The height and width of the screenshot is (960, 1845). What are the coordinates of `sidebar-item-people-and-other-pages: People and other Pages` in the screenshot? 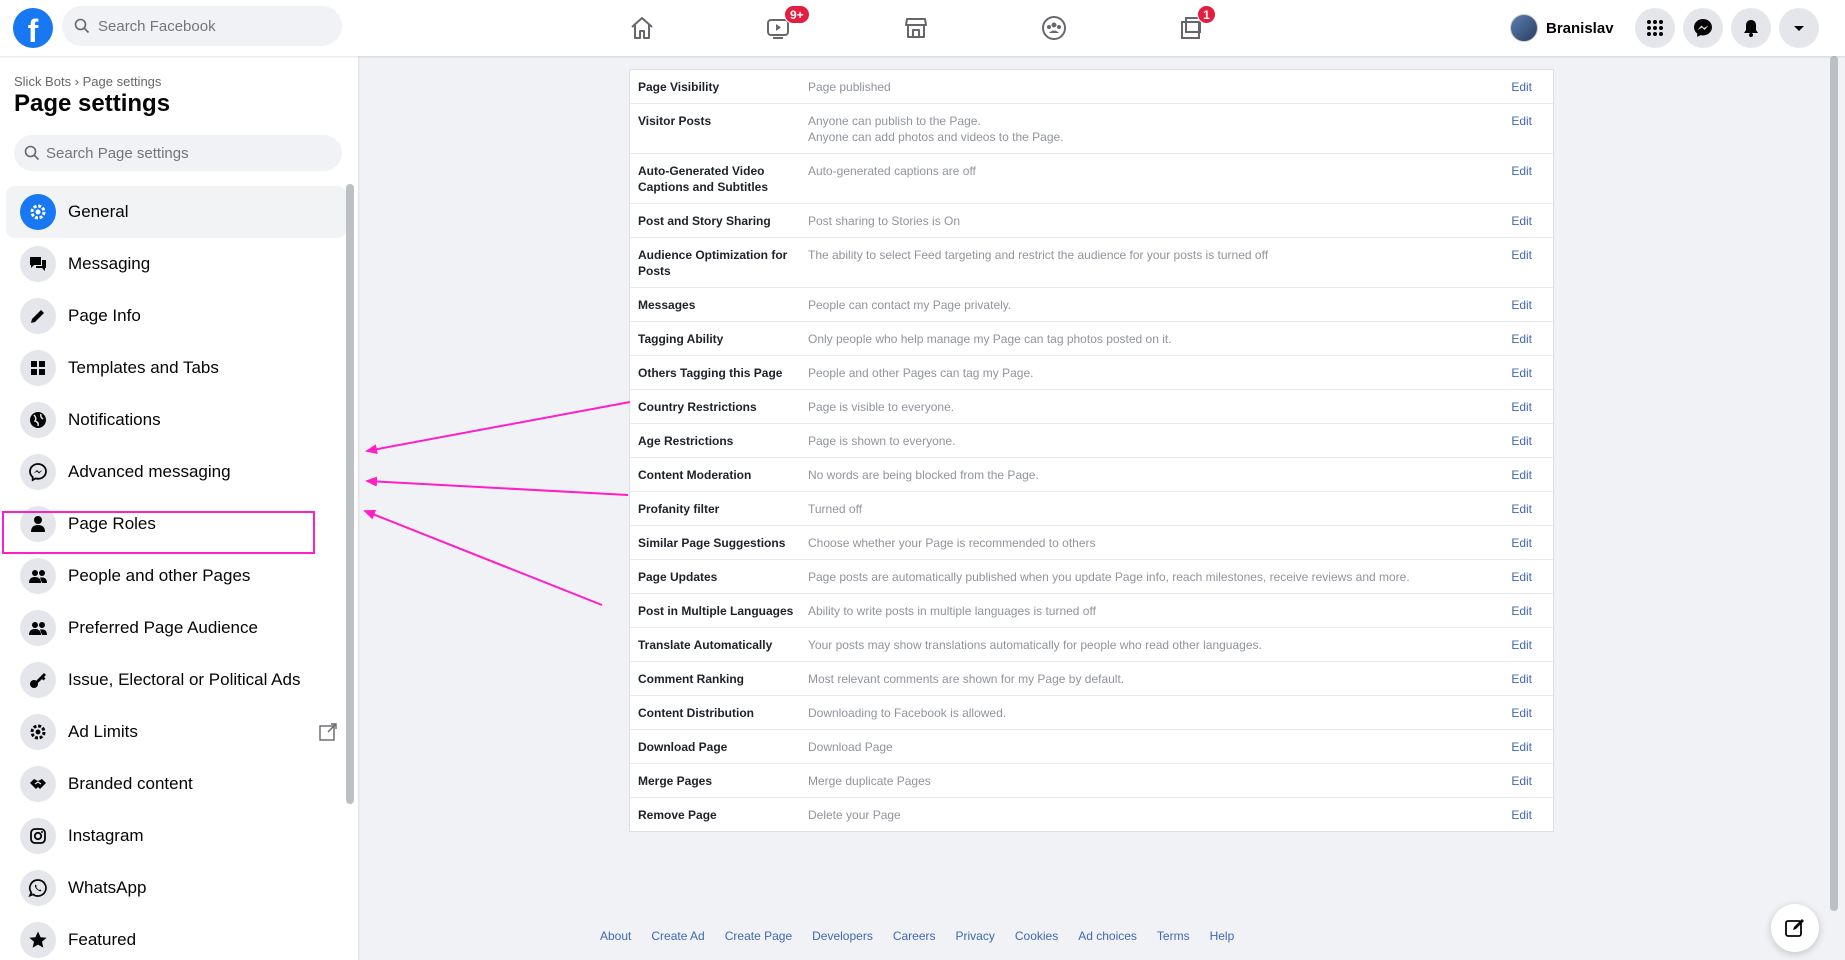 It's located at (176, 576).